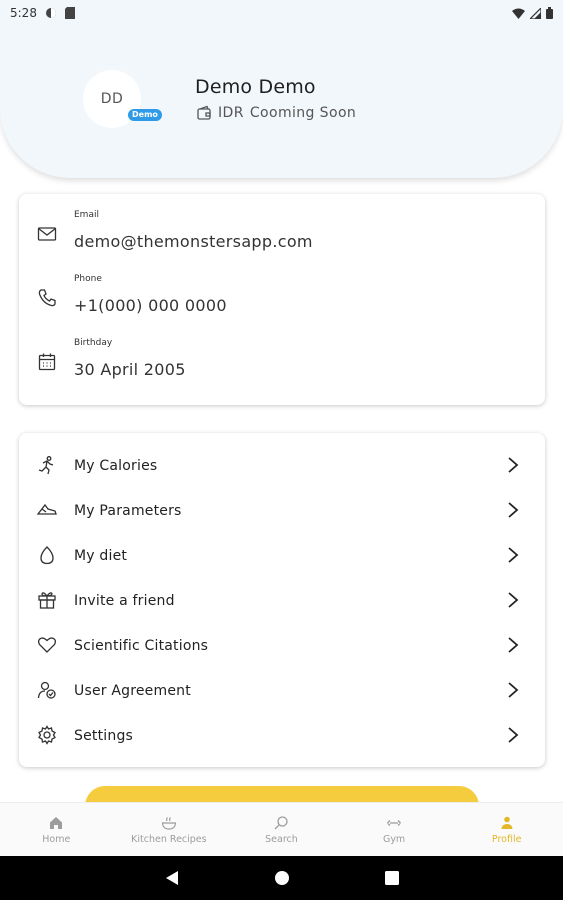 The image size is (563, 900). Describe the element at coordinates (507, 822) in the screenshot. I see `person-icon` at that location.